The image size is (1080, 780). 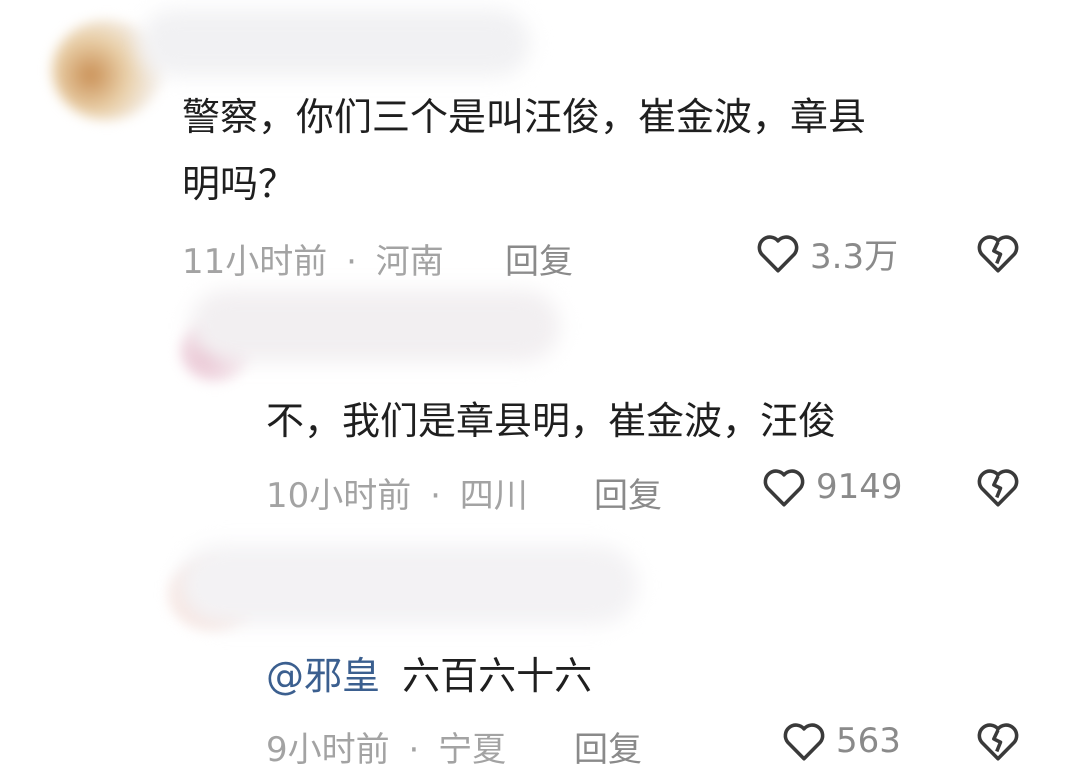 I want to click on timestamp: 10小时前, so click(x=339, y=496).